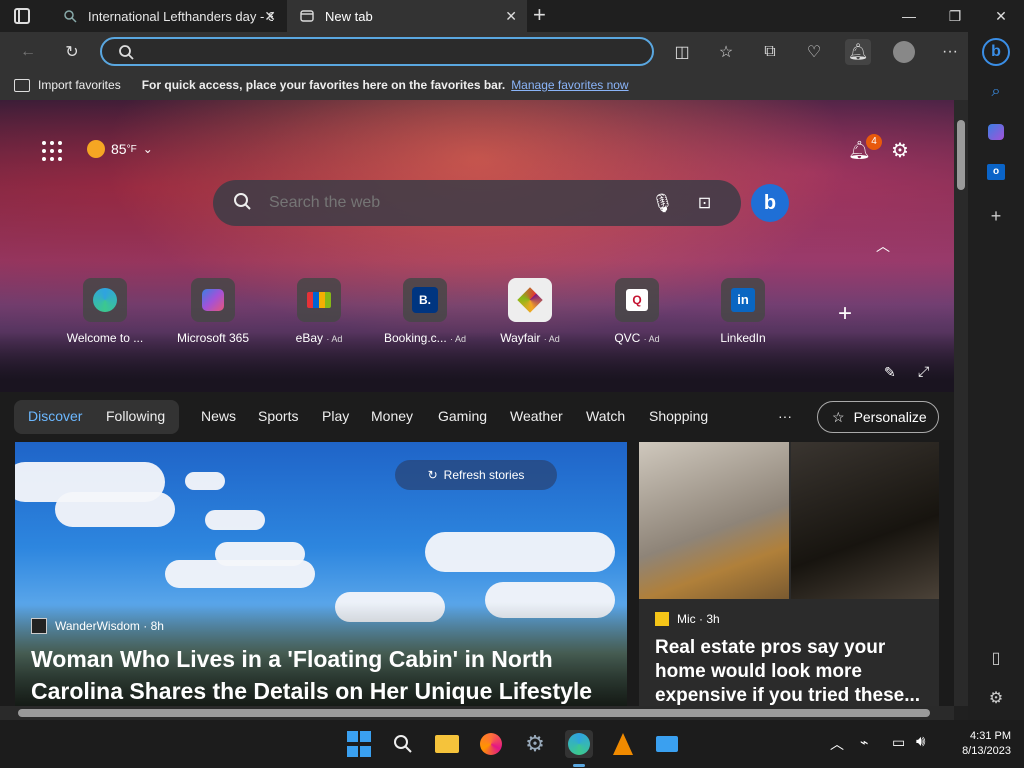 This screenshot has width=1024, height=768. I want to click on tab-weather: Weather, so click(536, 416).